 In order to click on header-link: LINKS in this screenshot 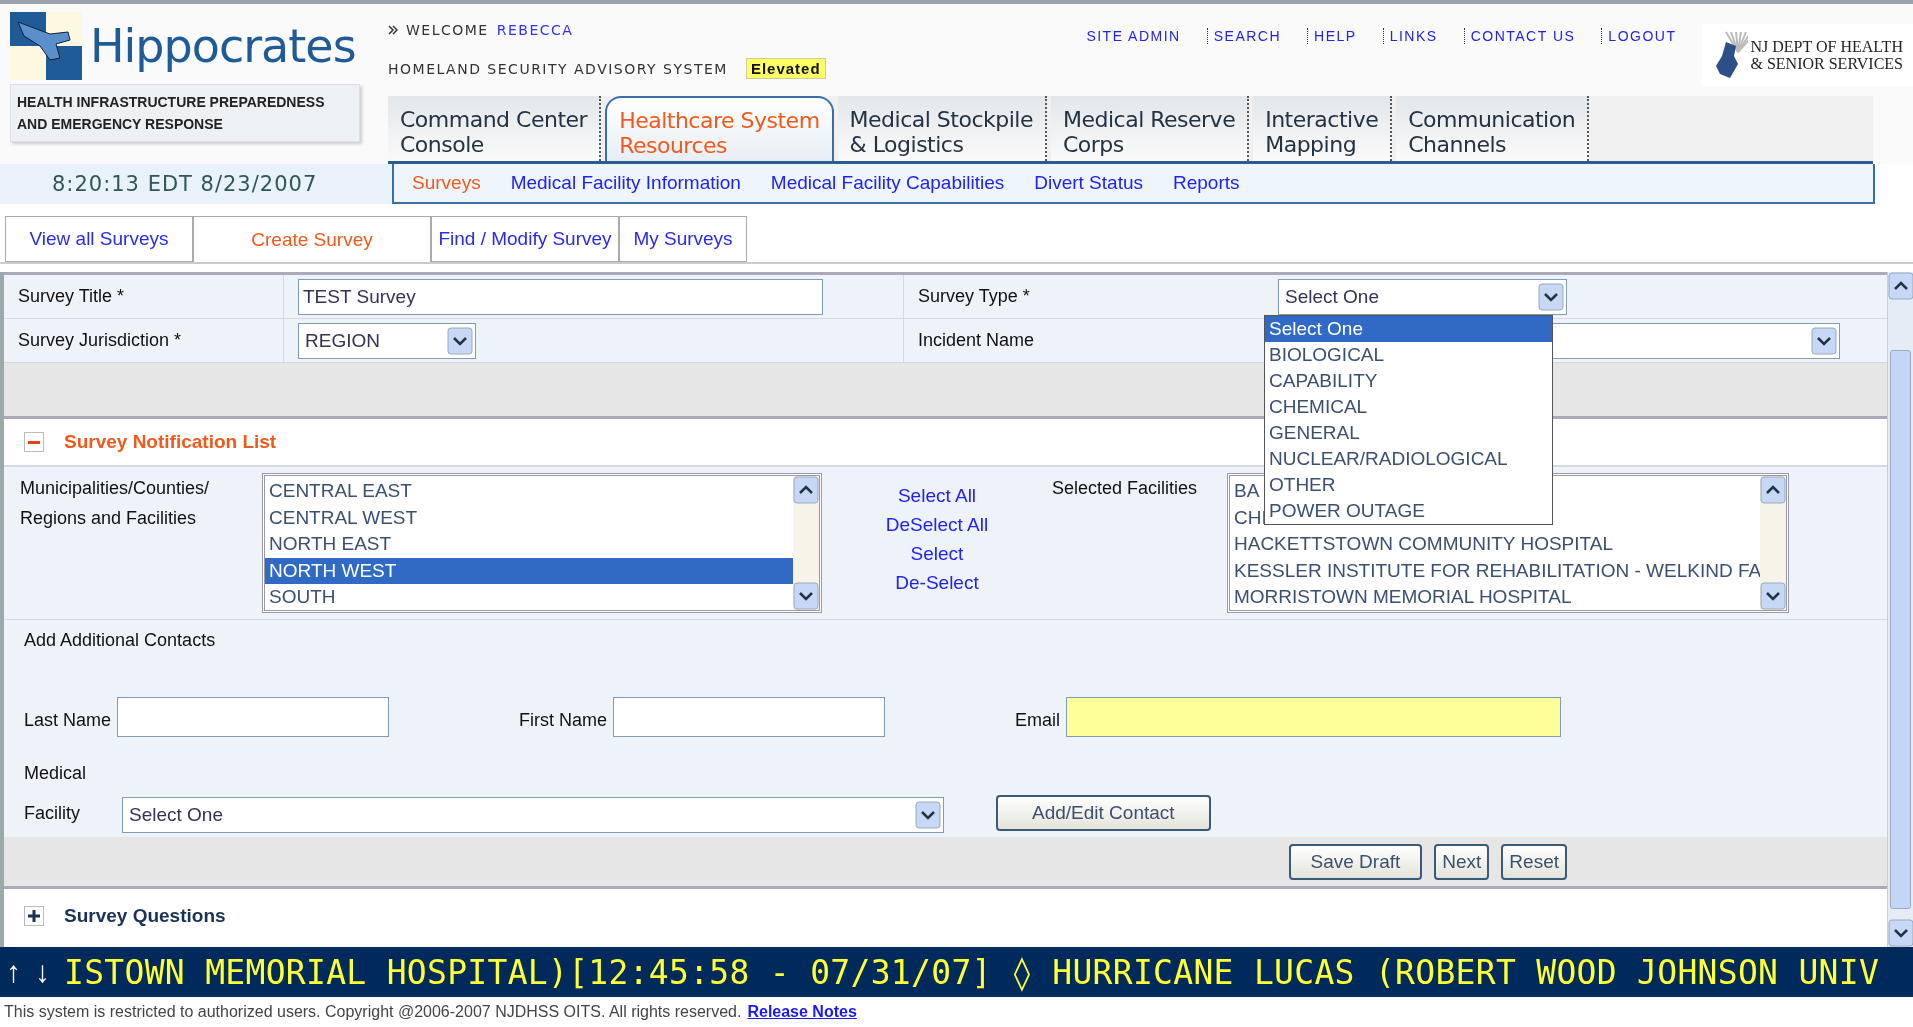, I will do `click(1413, 36)`.